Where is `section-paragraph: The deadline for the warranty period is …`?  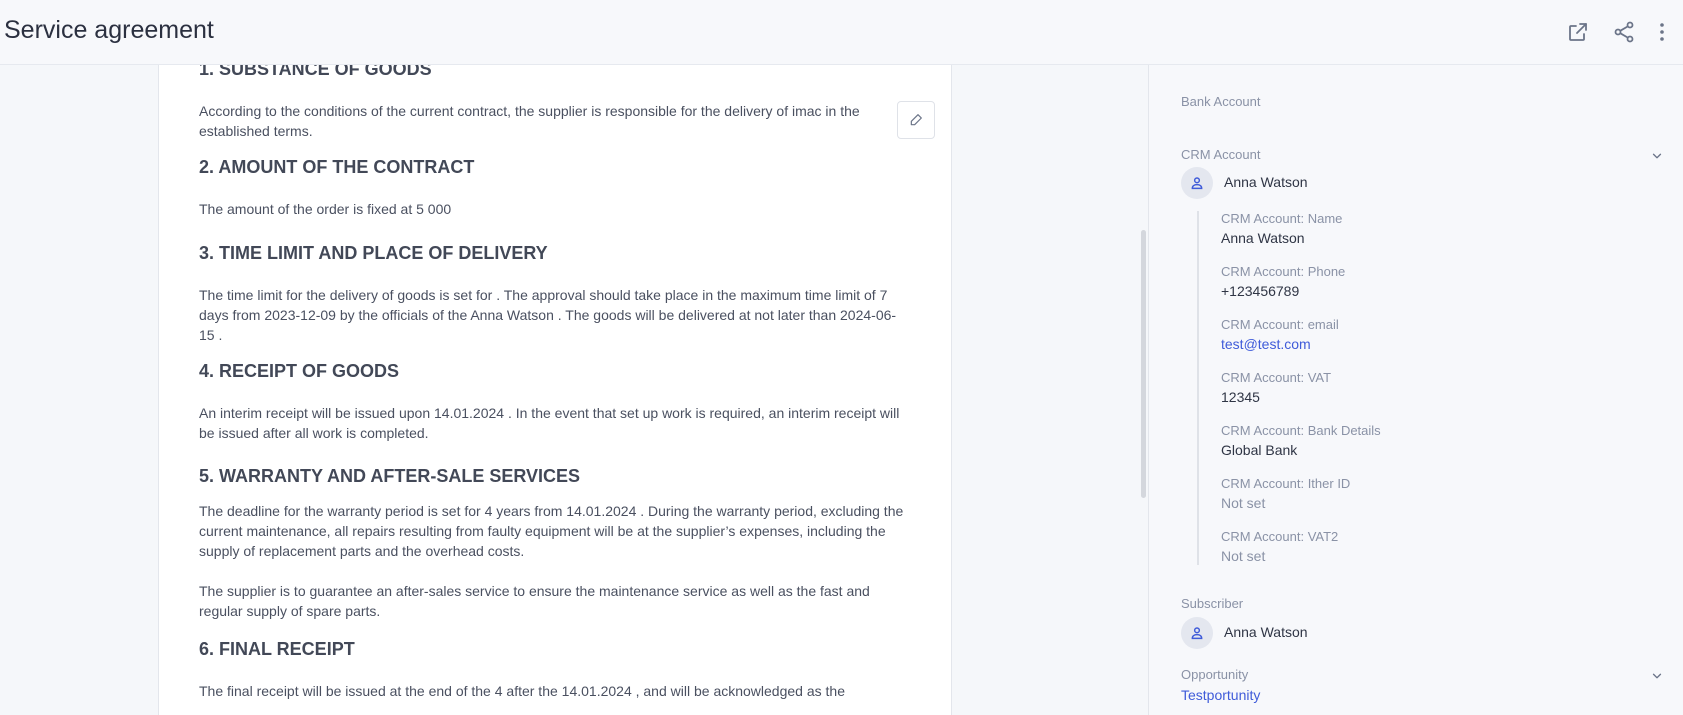 section-paragraph: The deadline for the warranty period is … is located at coordinates (551, 531).